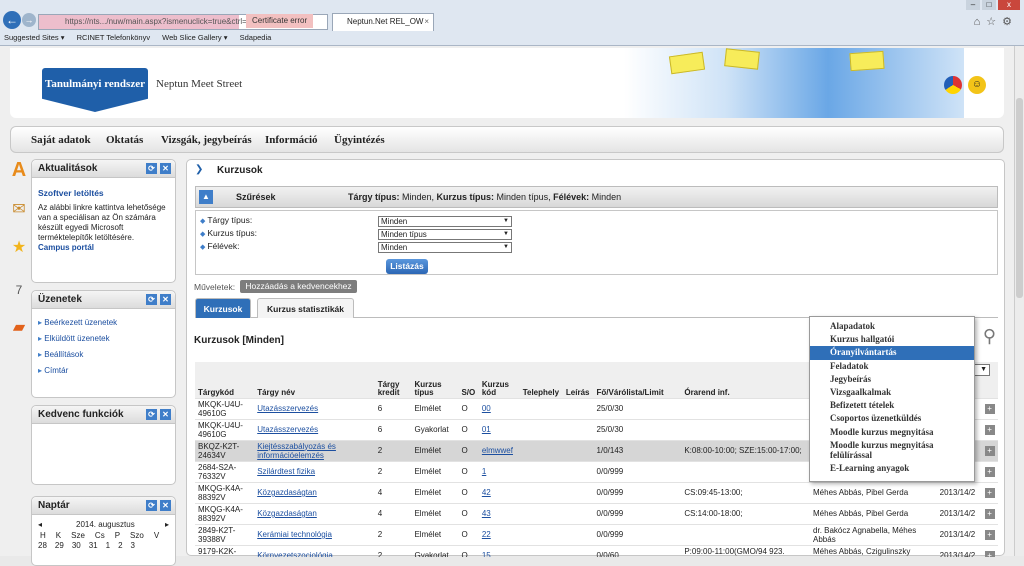 This screenshot has width=1024, height=566. Describe the element at coordinates (486, 513) in the screenshot. I see `course-code-link: 43` at that location.